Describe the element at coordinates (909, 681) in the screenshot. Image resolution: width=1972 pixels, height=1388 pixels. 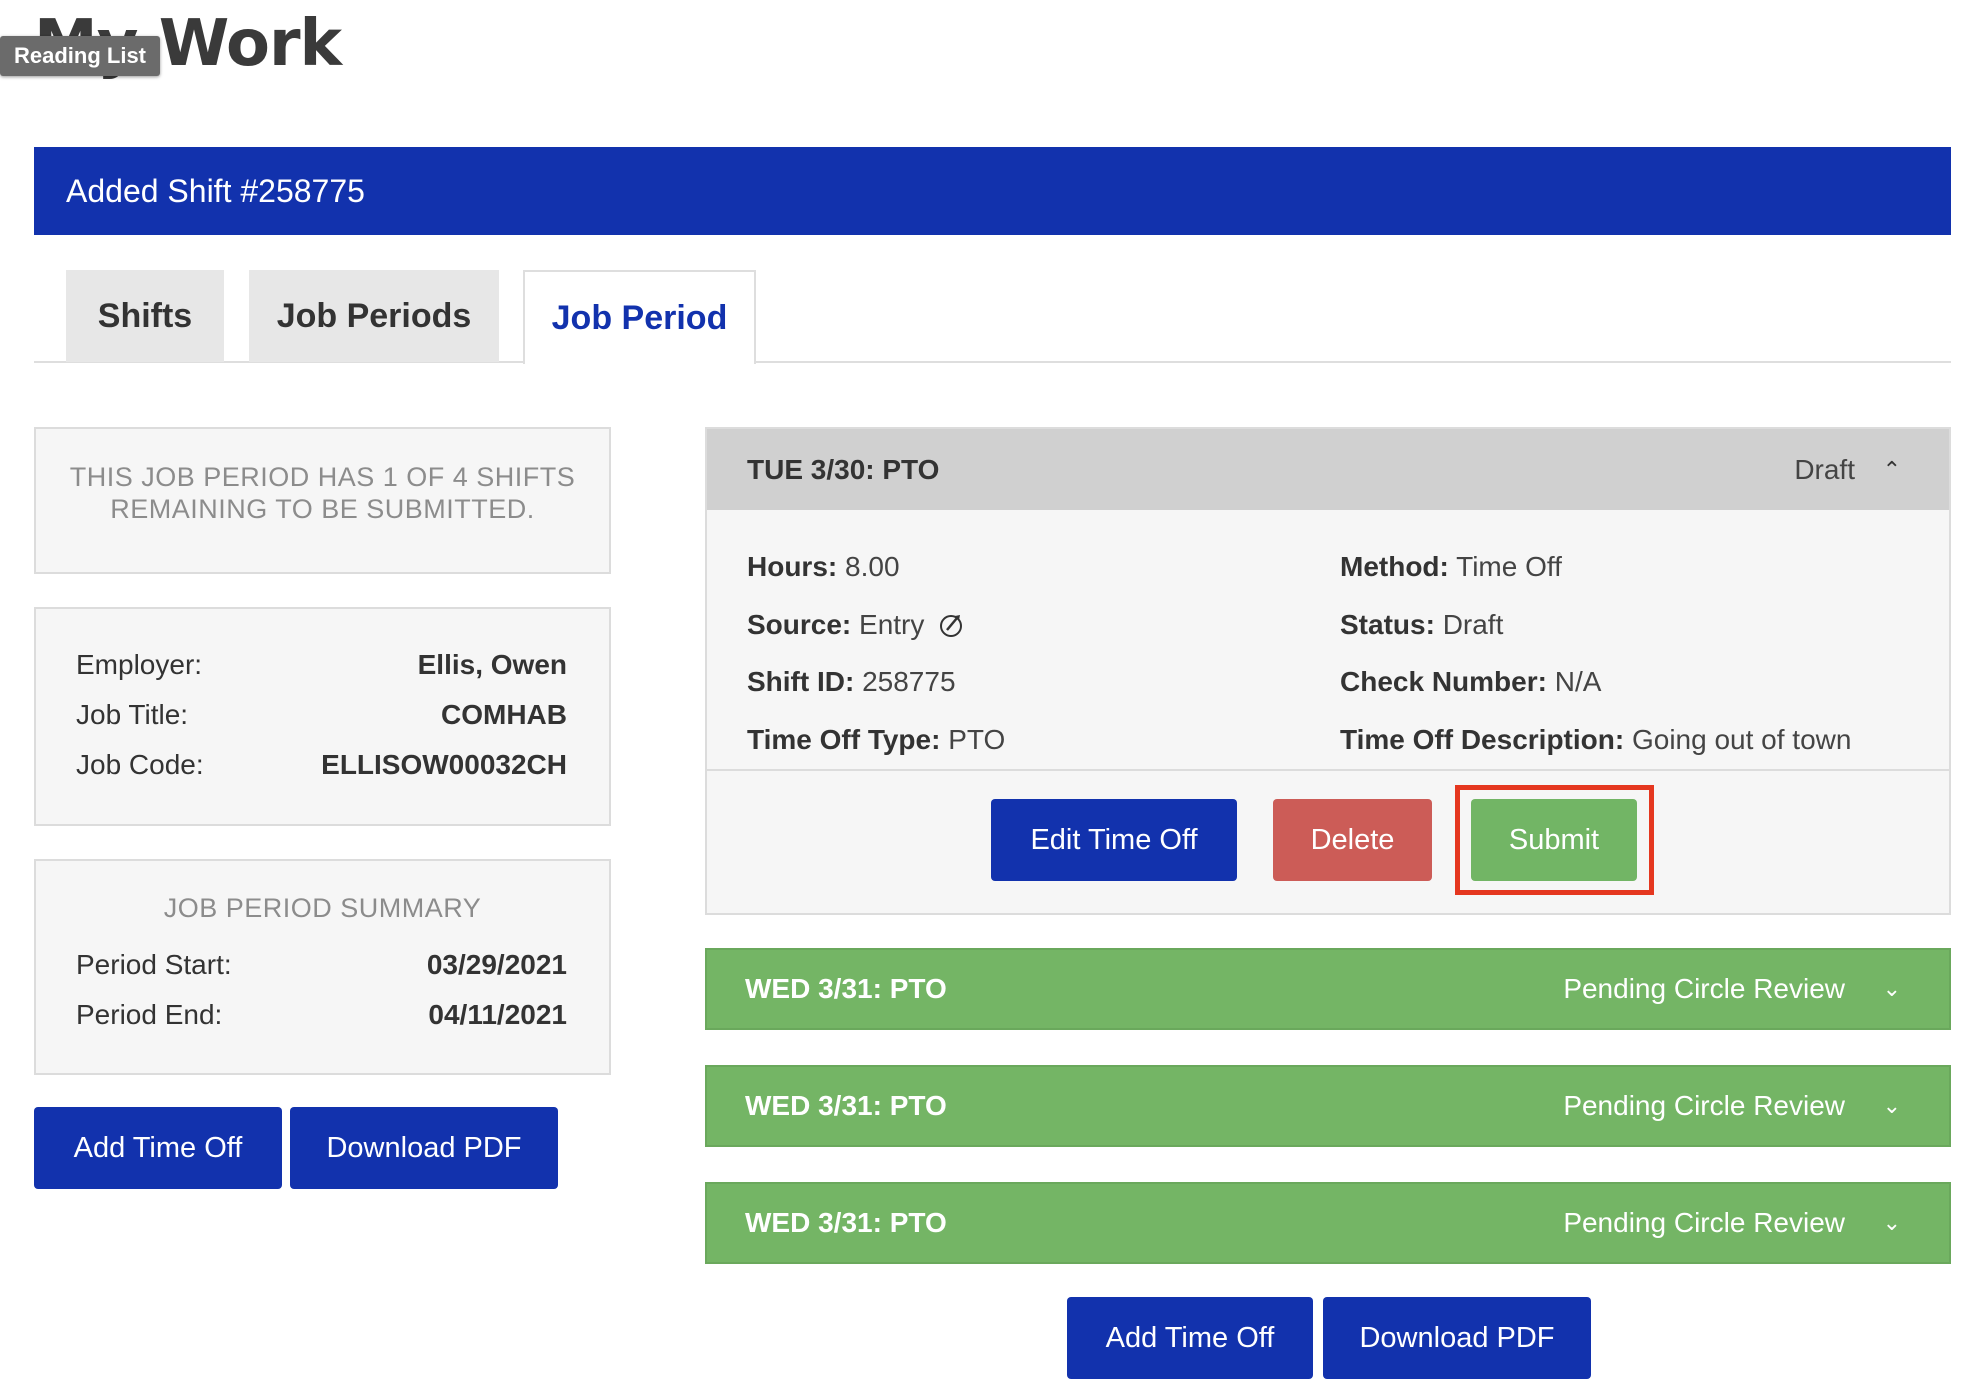
I see `field-value: 258775` at that location.